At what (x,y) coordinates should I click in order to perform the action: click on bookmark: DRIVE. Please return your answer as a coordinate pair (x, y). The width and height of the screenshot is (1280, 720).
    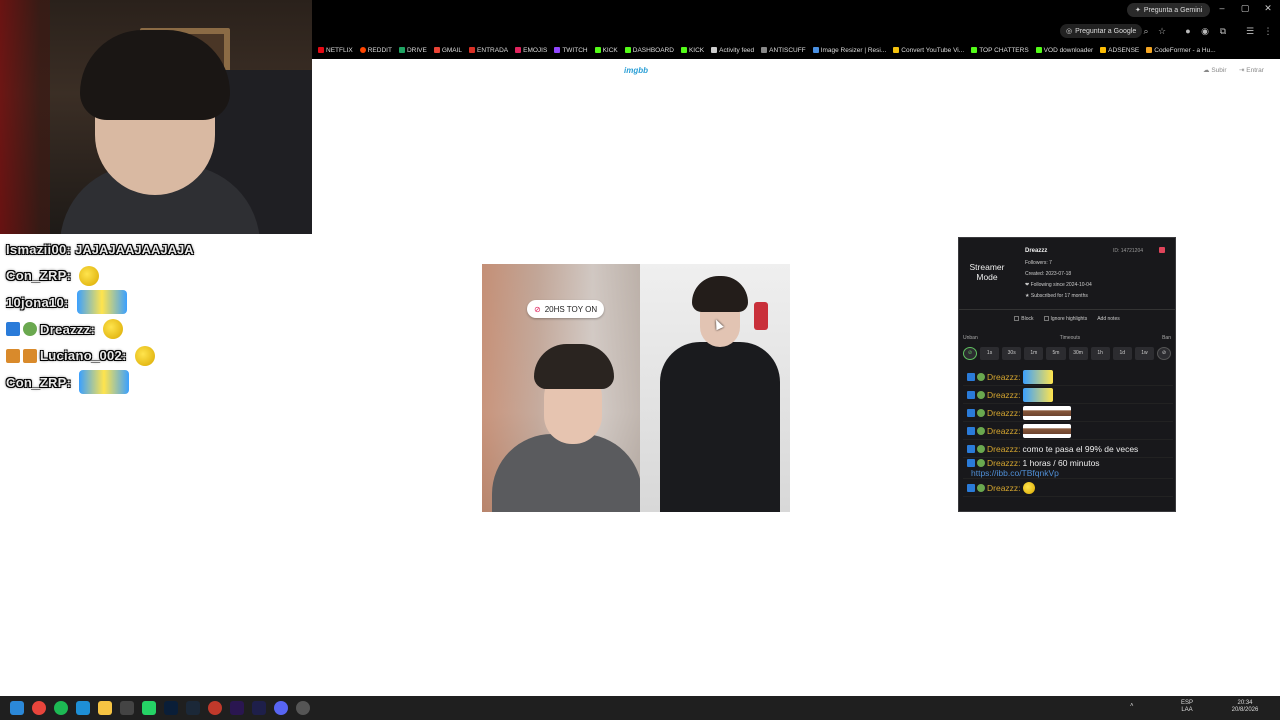
    Looking at the image, I should click on (412, 50).